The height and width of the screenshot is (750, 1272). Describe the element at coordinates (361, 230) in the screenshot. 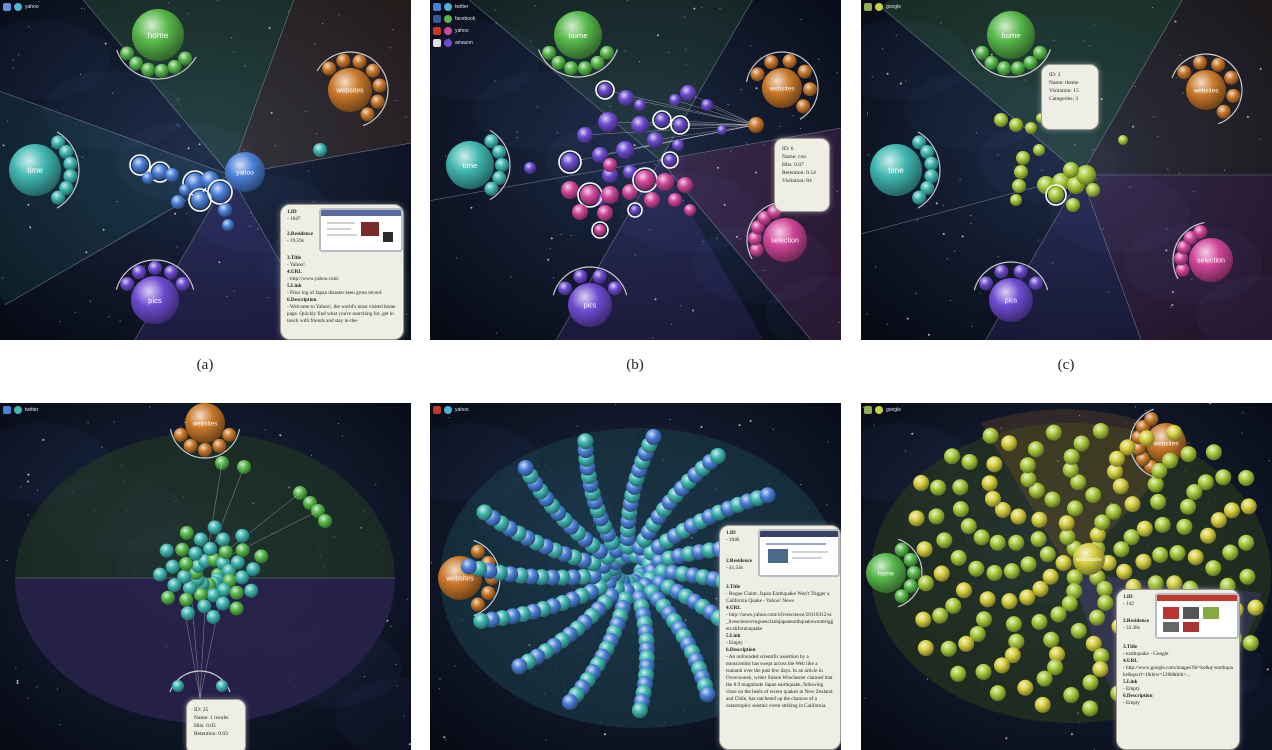

I see `page-thumbnail` at that location.